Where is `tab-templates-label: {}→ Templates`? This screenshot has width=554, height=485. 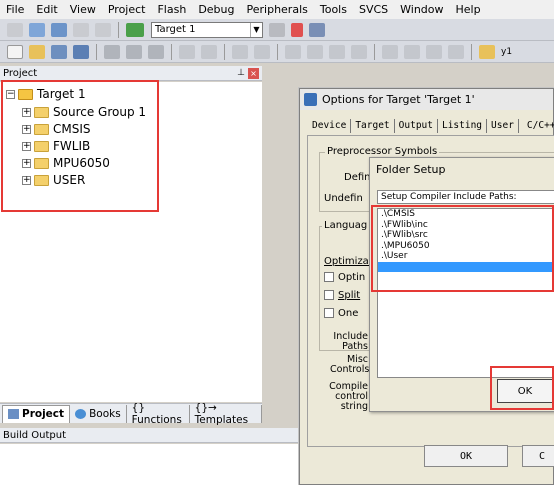
tab-templates-label: {}→ Templates is located at coordinates (221, 413).